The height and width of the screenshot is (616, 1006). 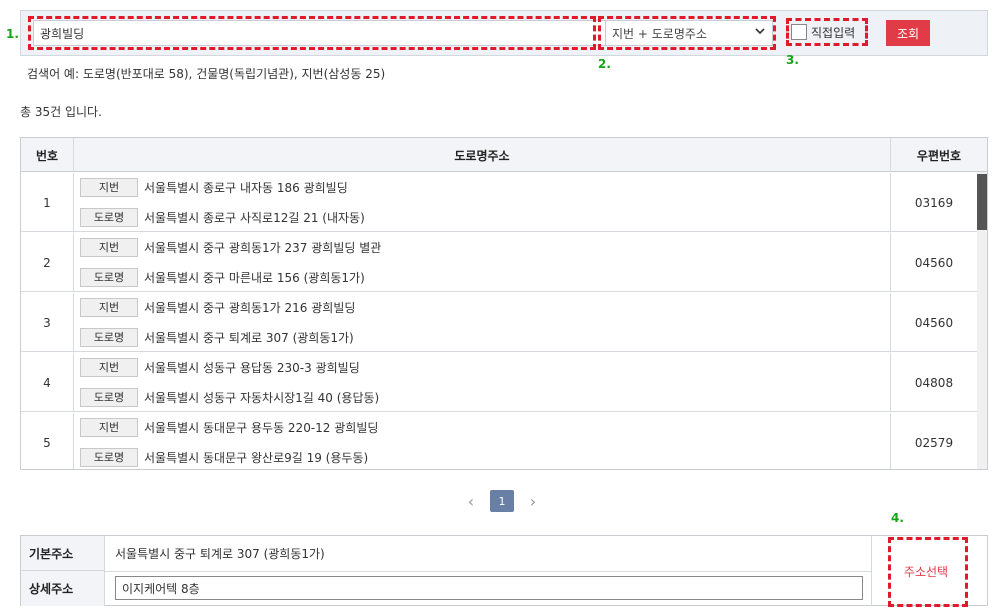 What do you see at coordinates (312, 33) in the screenshot?
I see `highlight-search-input` at bounding box center [312, 33].